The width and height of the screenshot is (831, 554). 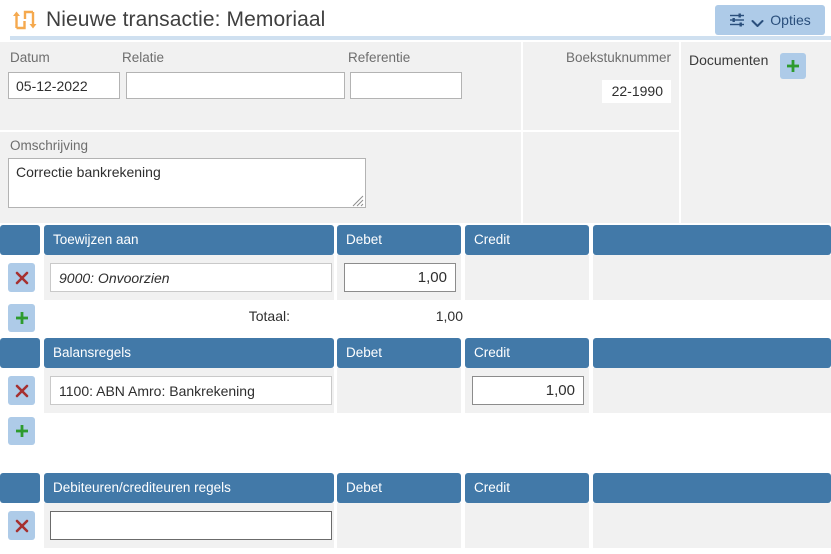 I want to click on window-titlebar: Nieuwe transactie: Memoriaal Opties, so click(x=415, y=20).